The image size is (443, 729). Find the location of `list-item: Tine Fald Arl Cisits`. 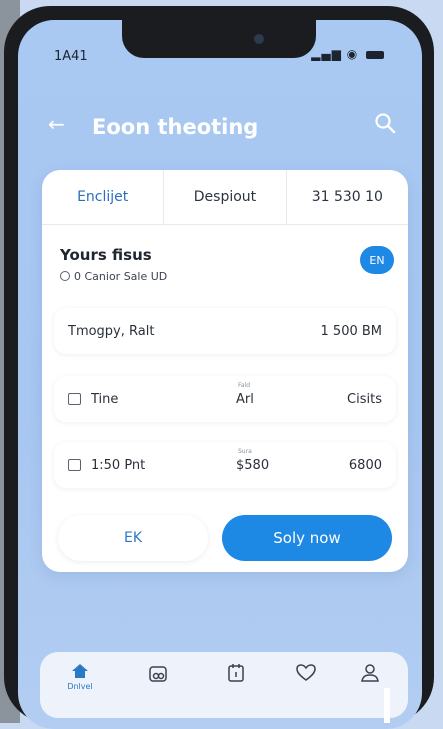

list-item: Tine Fald Arl Cisits is located at coordinates (225, 399).